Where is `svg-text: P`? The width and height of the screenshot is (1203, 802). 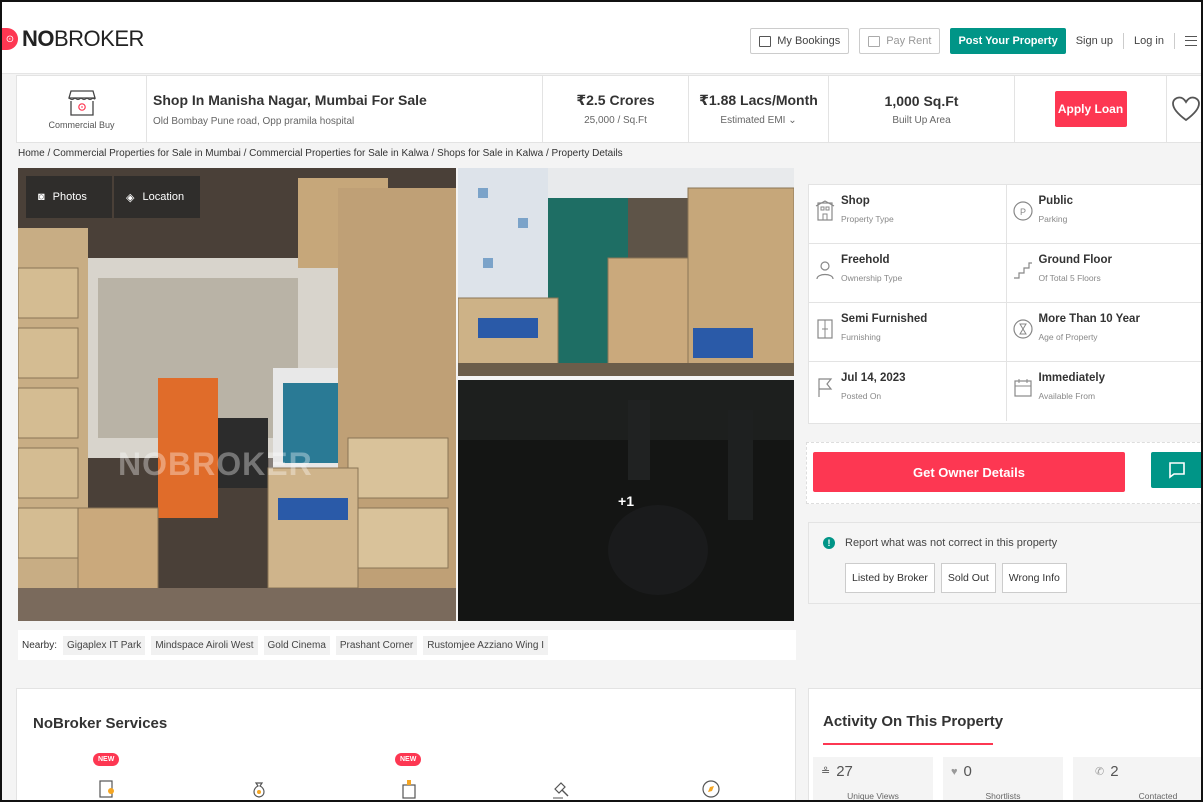 svg-text: P is located at coordinates (1023, 212).